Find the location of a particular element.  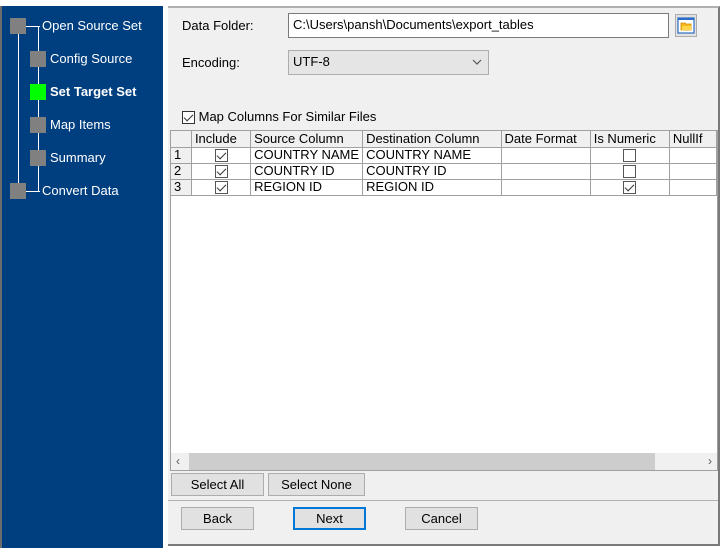

table-row: 2 COUNTRY ID COUNTRY ID is located at coordinates (444, 171).